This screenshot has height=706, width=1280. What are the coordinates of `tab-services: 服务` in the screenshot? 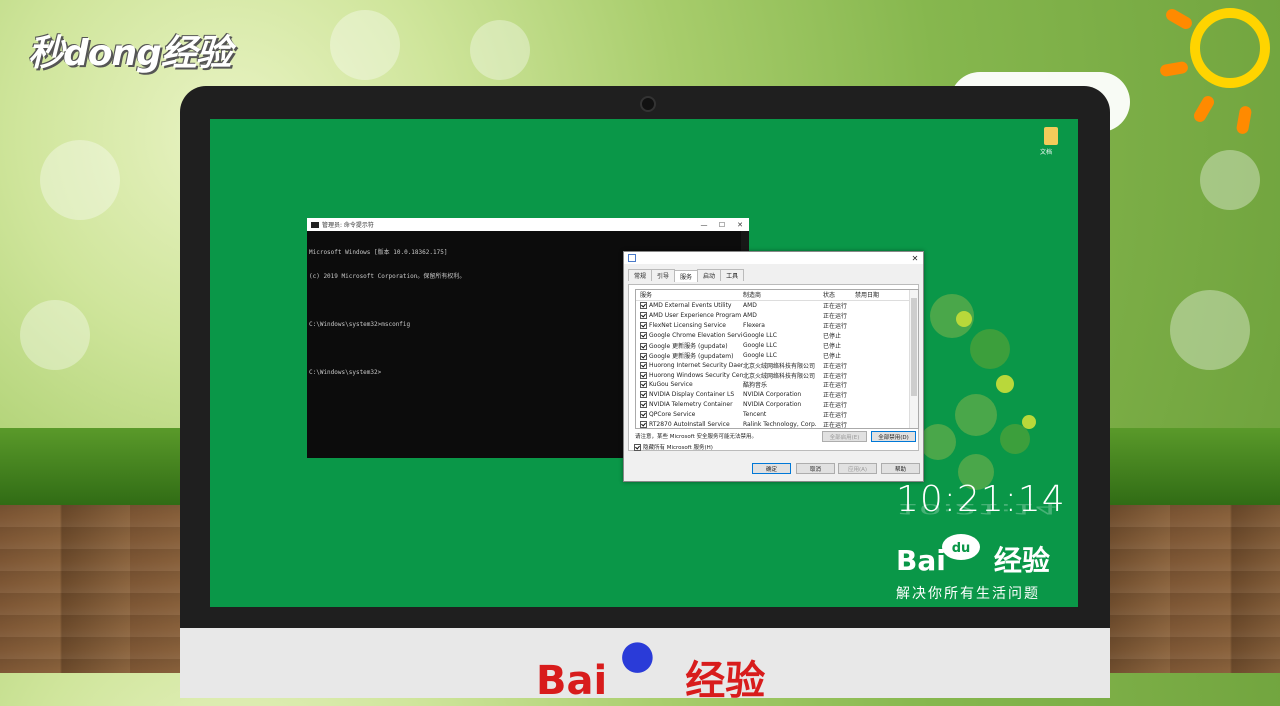 It's located at (686, 276).